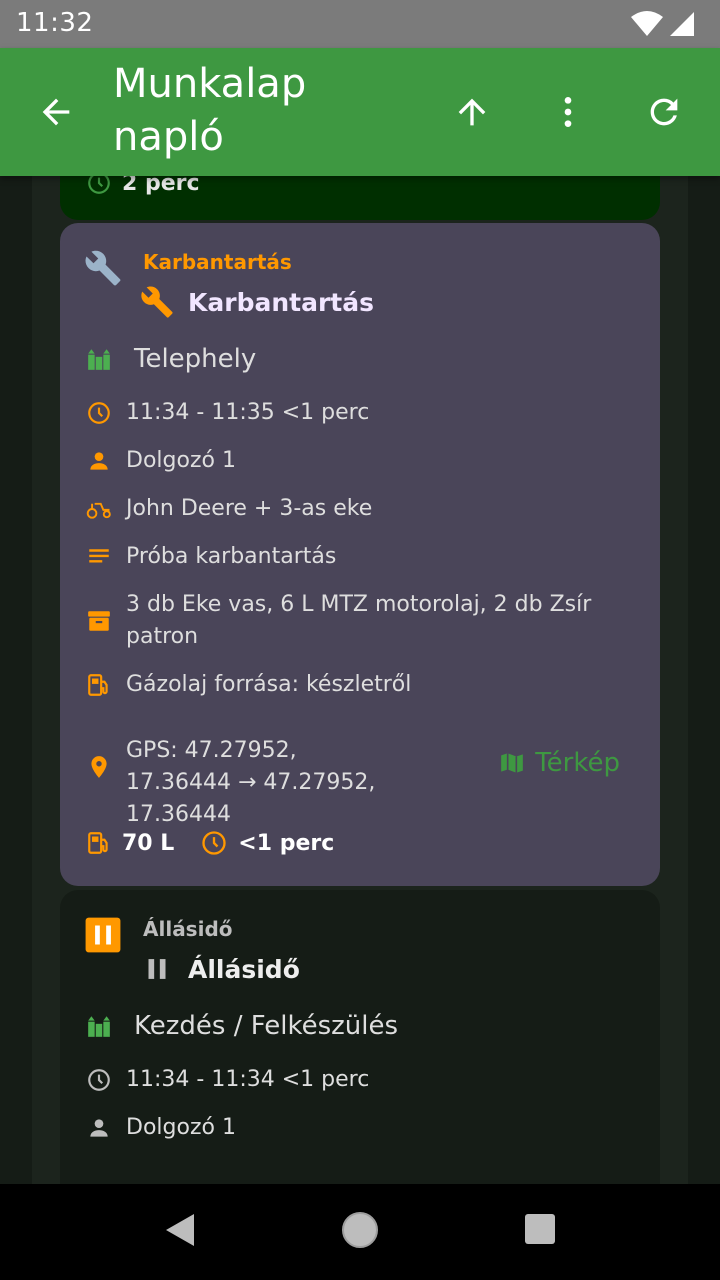  Describe the element at coordinates (269, 684) in the screenshot. I see `fuel-source-text: Gázolaj forrása: készletről` at that location.